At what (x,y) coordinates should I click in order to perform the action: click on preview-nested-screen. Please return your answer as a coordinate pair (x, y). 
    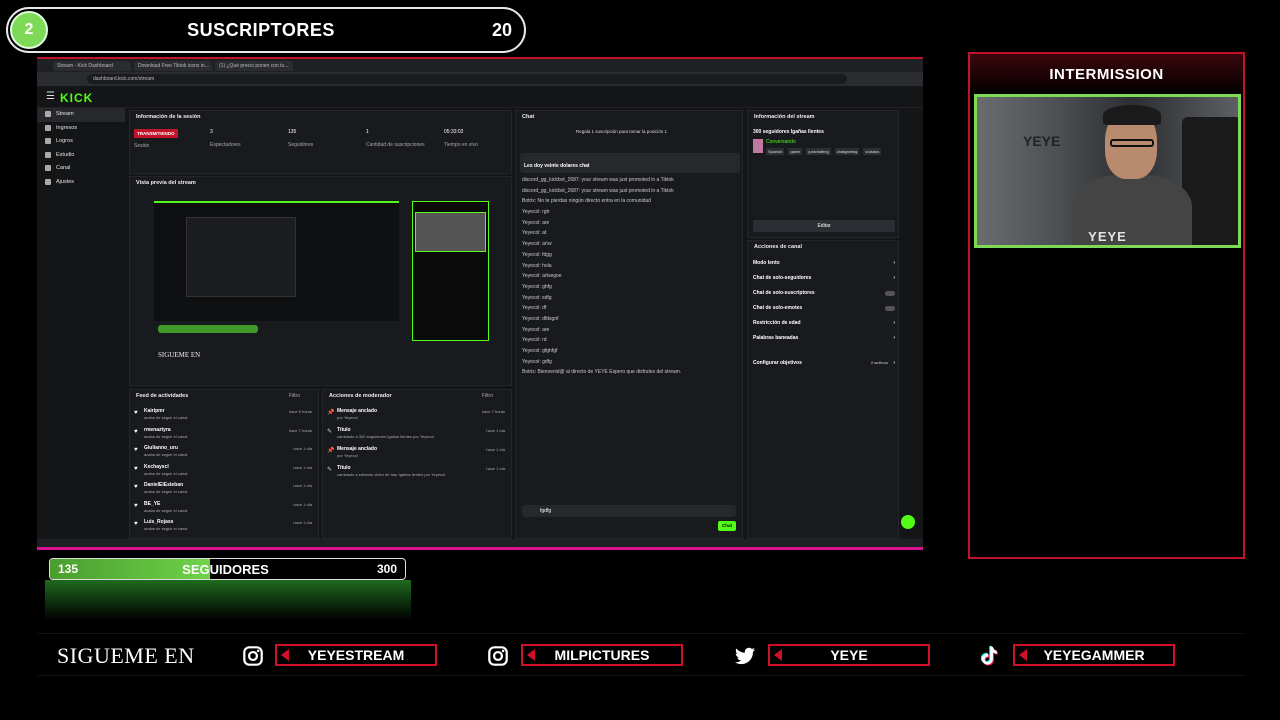
    Looking at the image, I should click on (241, 257).